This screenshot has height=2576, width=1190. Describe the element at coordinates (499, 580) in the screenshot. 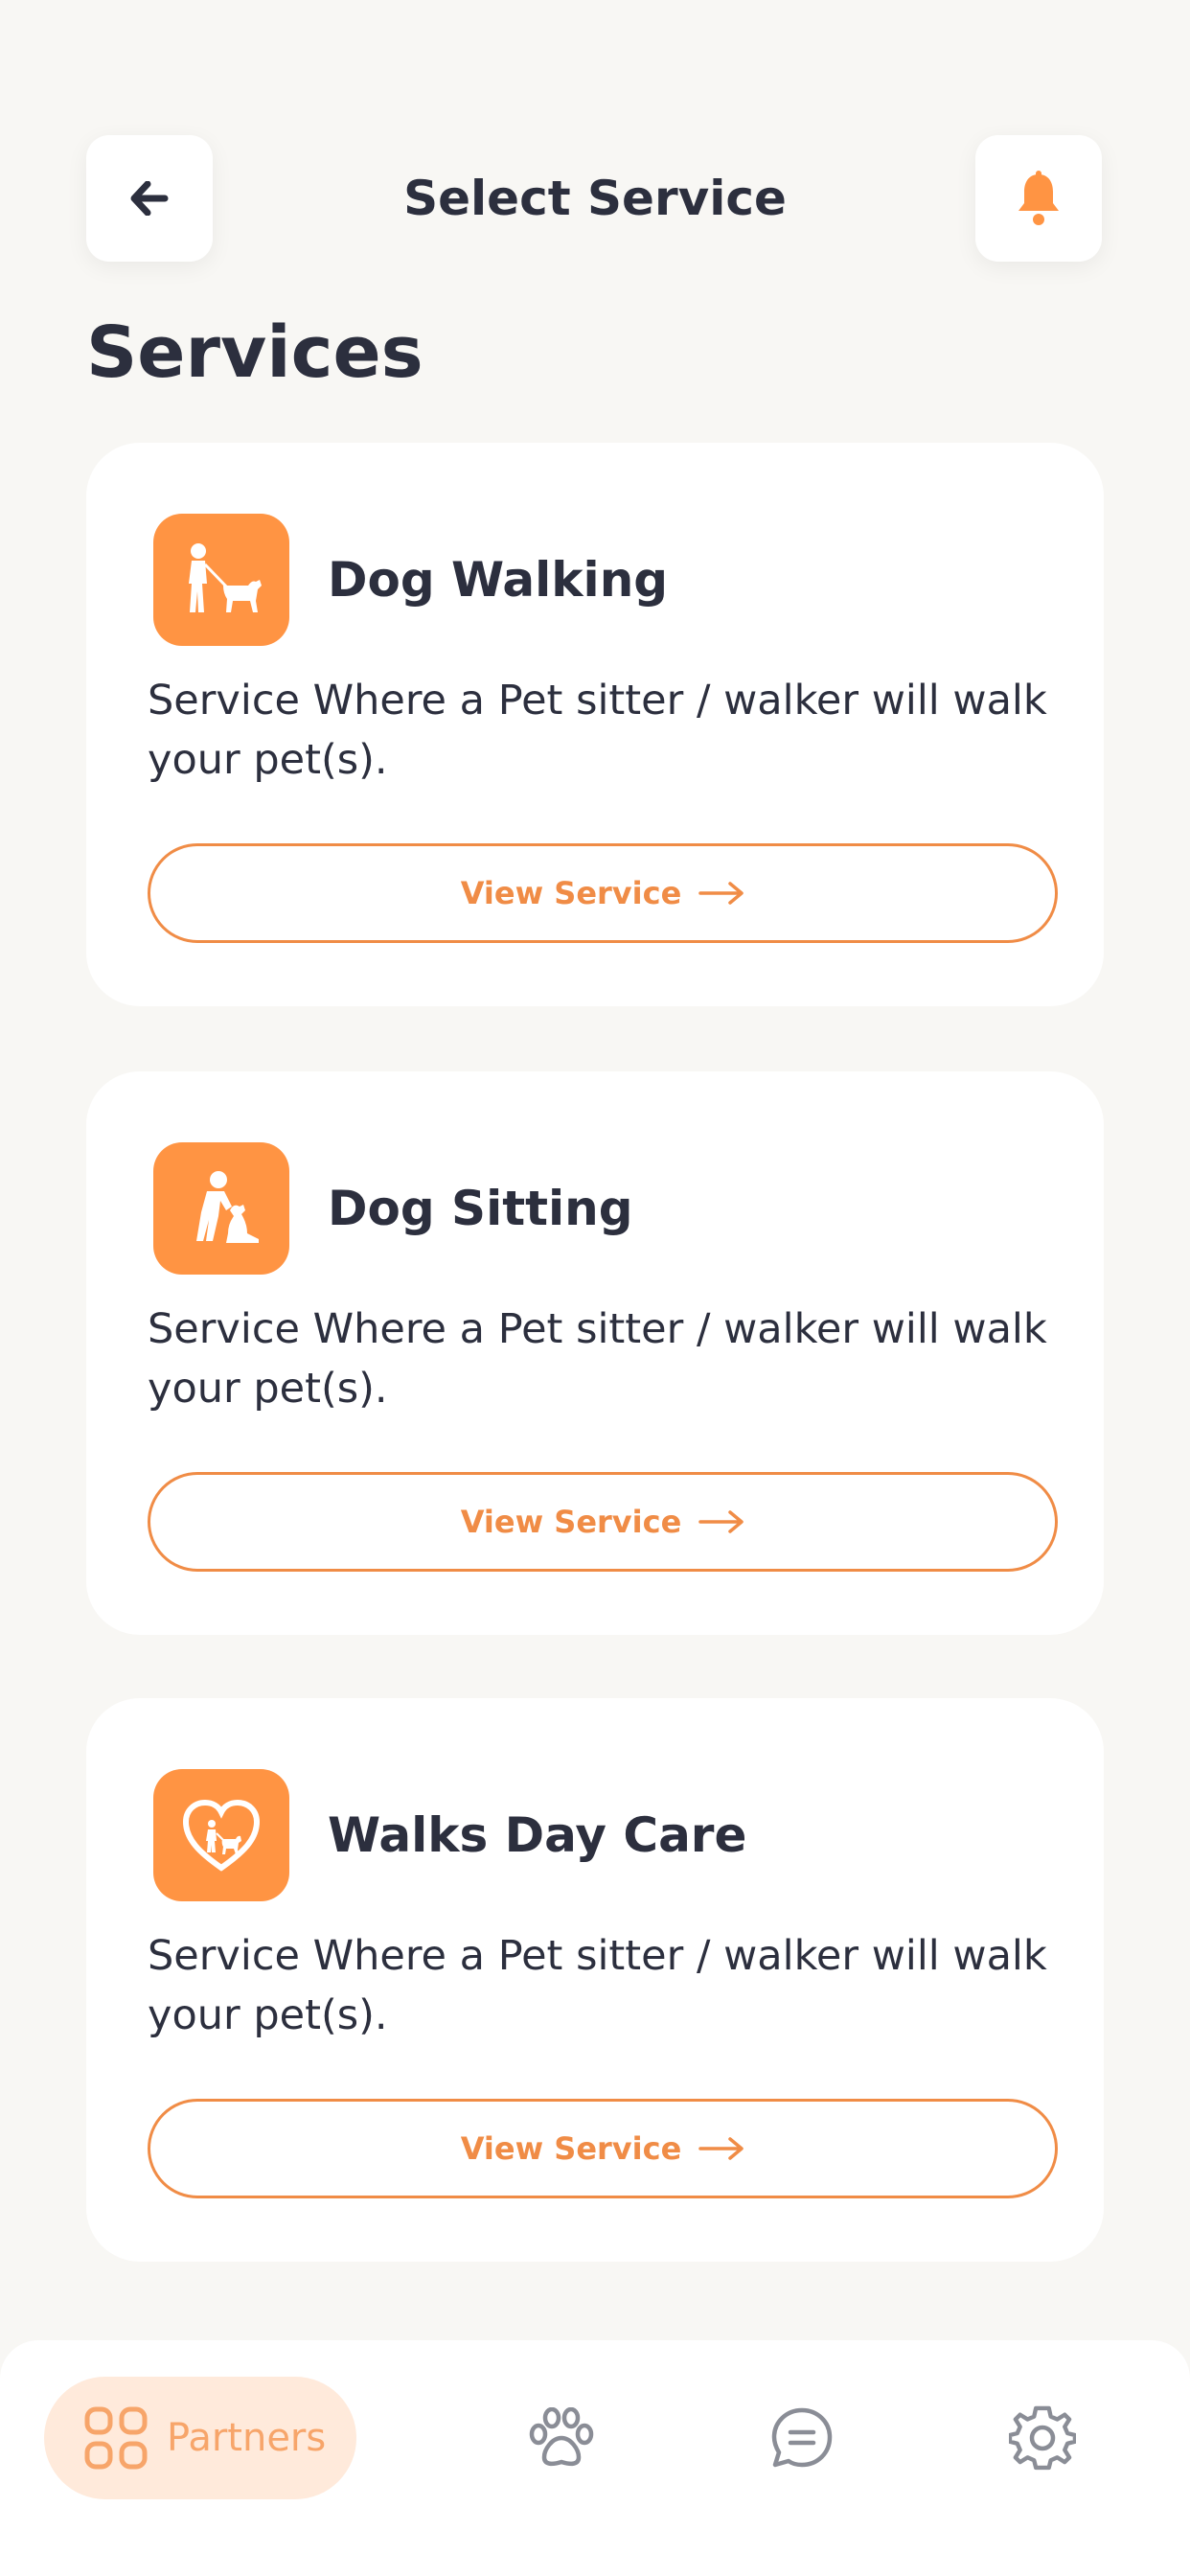

I see `service-title: Dog Walking` at that location.